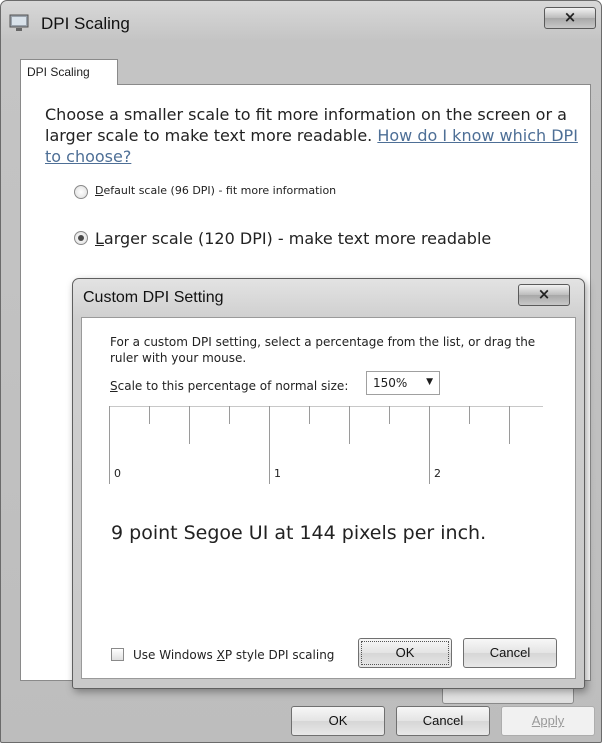  Describe the element at coordinates (299, 533) in the screenshot. I see `sample-text: 9 point Segoe UI at 144 pixels per inch.` at that location.